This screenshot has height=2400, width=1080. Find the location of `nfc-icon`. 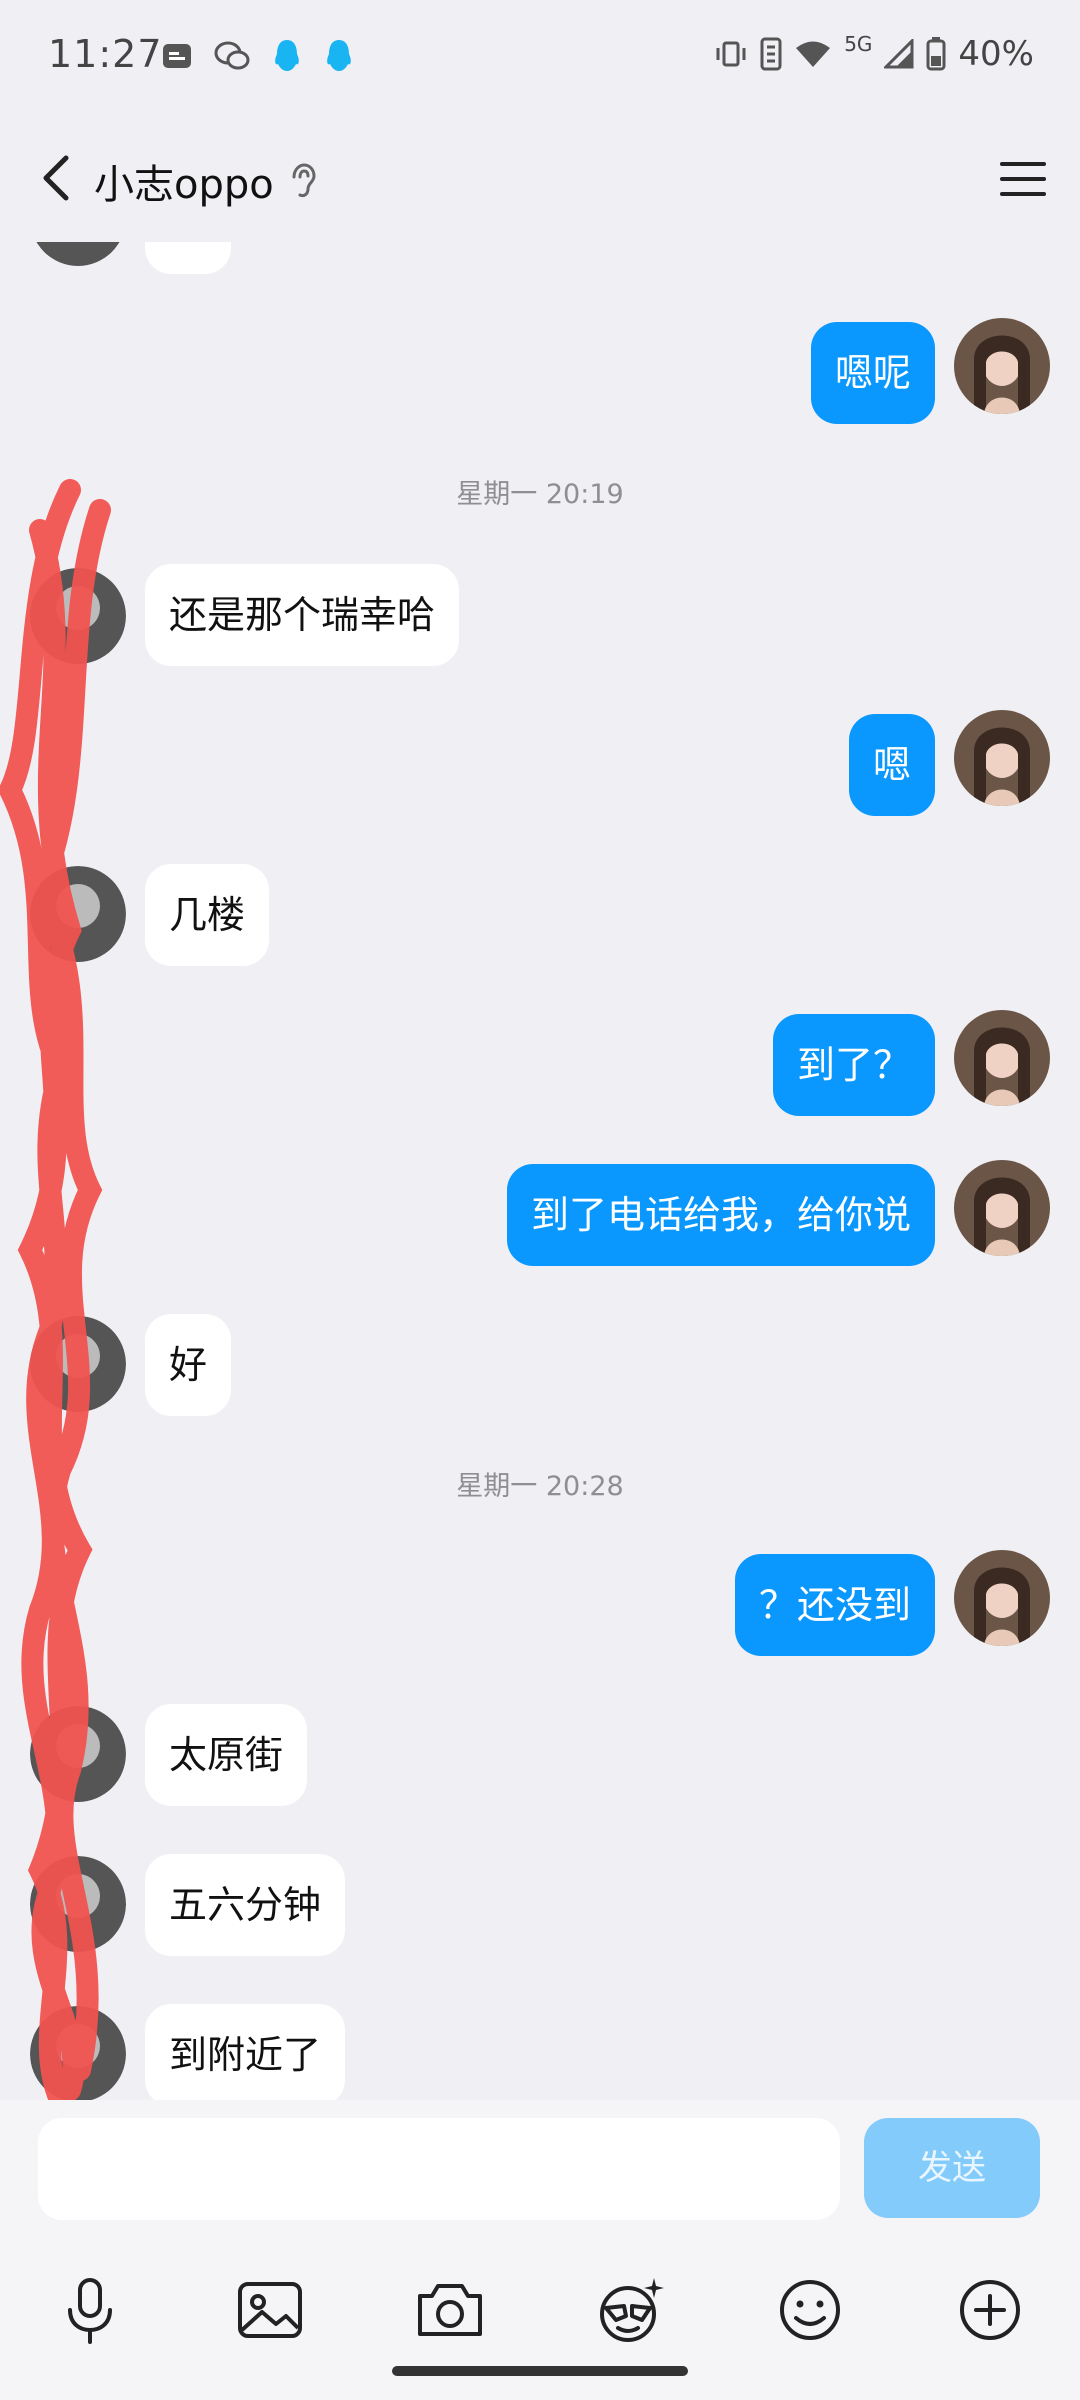

nfc-icon is located at coordinates (771, 54).